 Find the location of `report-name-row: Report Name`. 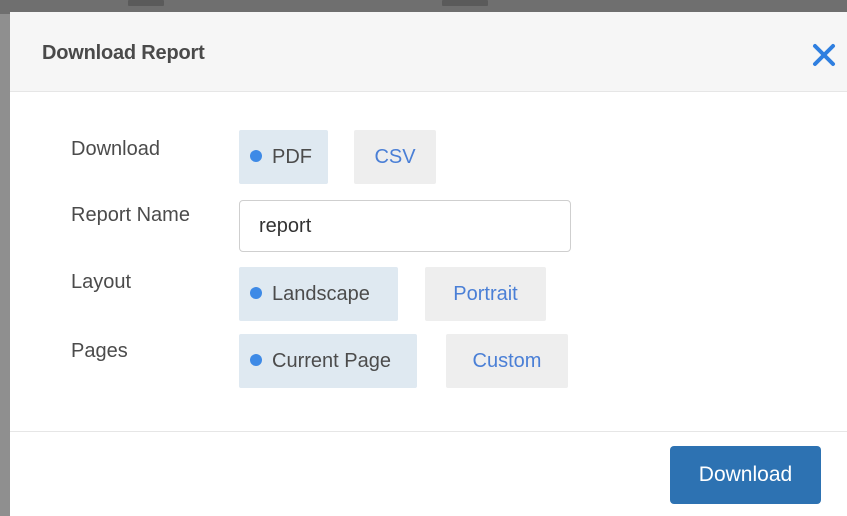

report-name-row: Report Name is located at coordinates (428, 227).